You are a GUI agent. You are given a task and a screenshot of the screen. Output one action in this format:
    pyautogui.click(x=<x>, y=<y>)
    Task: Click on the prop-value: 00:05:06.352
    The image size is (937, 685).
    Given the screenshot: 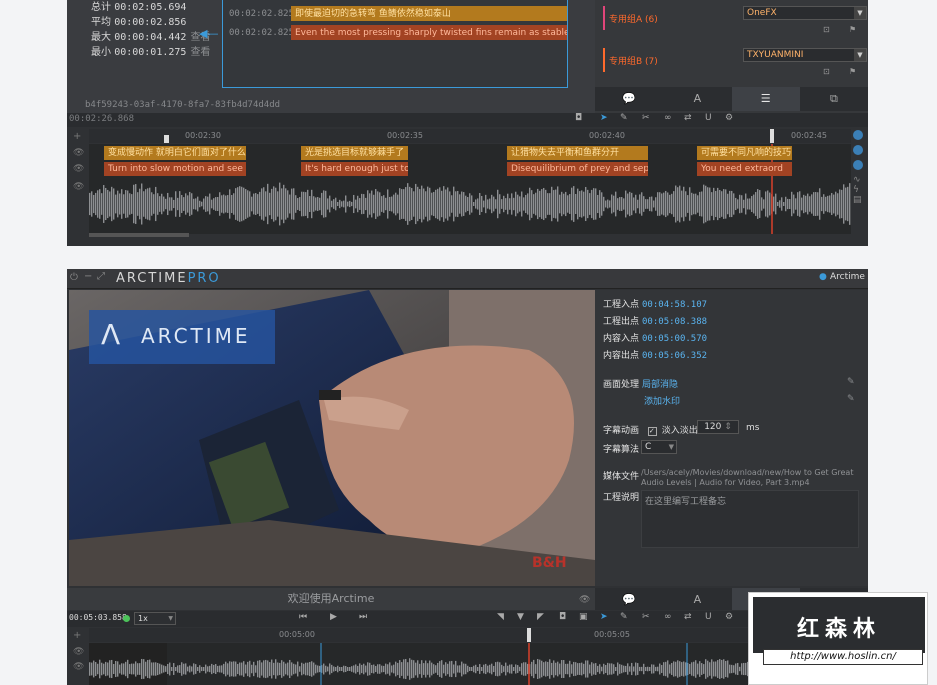 What is the action you would take?
    pyautogui.click(x=674, y=356)
    